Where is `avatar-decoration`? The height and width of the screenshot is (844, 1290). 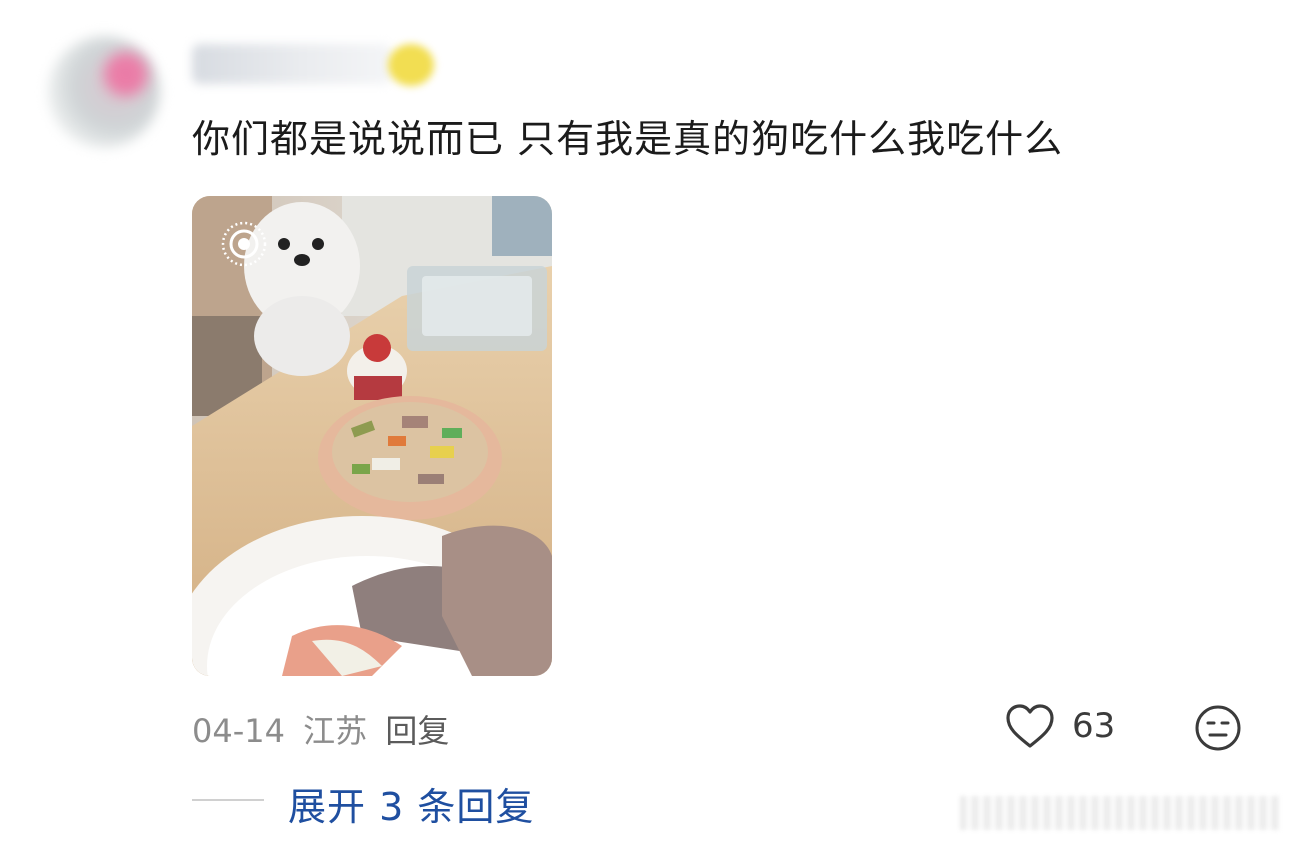 avatar-decoration is located at coordinates (126, 74).